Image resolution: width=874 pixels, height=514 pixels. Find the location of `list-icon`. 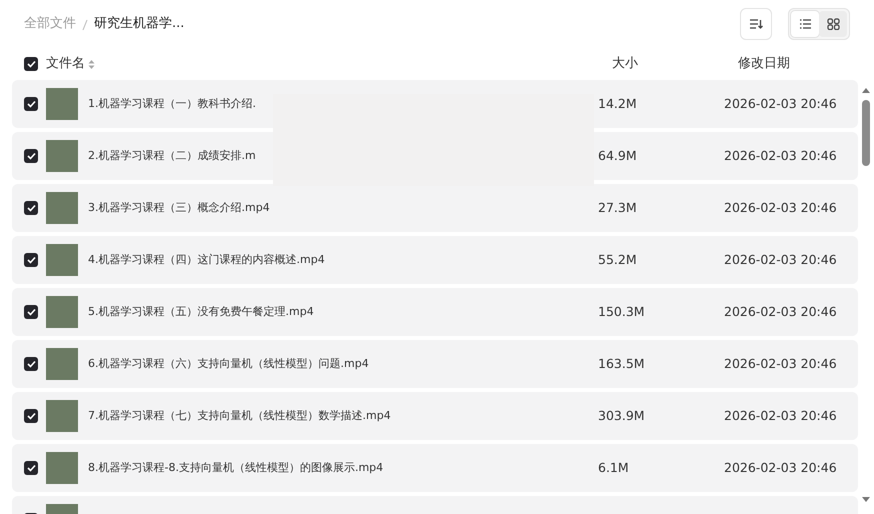

list-icon is located at coordinates (805, 24).